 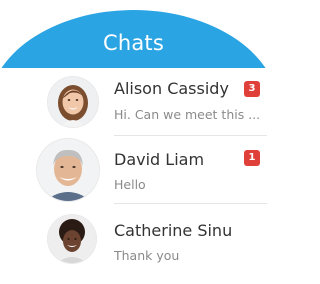 What do you see at coordinates (173, 230) in the screenshot?
I see `contact-name: Catherine Sinu` at bounding box center [173, 230].